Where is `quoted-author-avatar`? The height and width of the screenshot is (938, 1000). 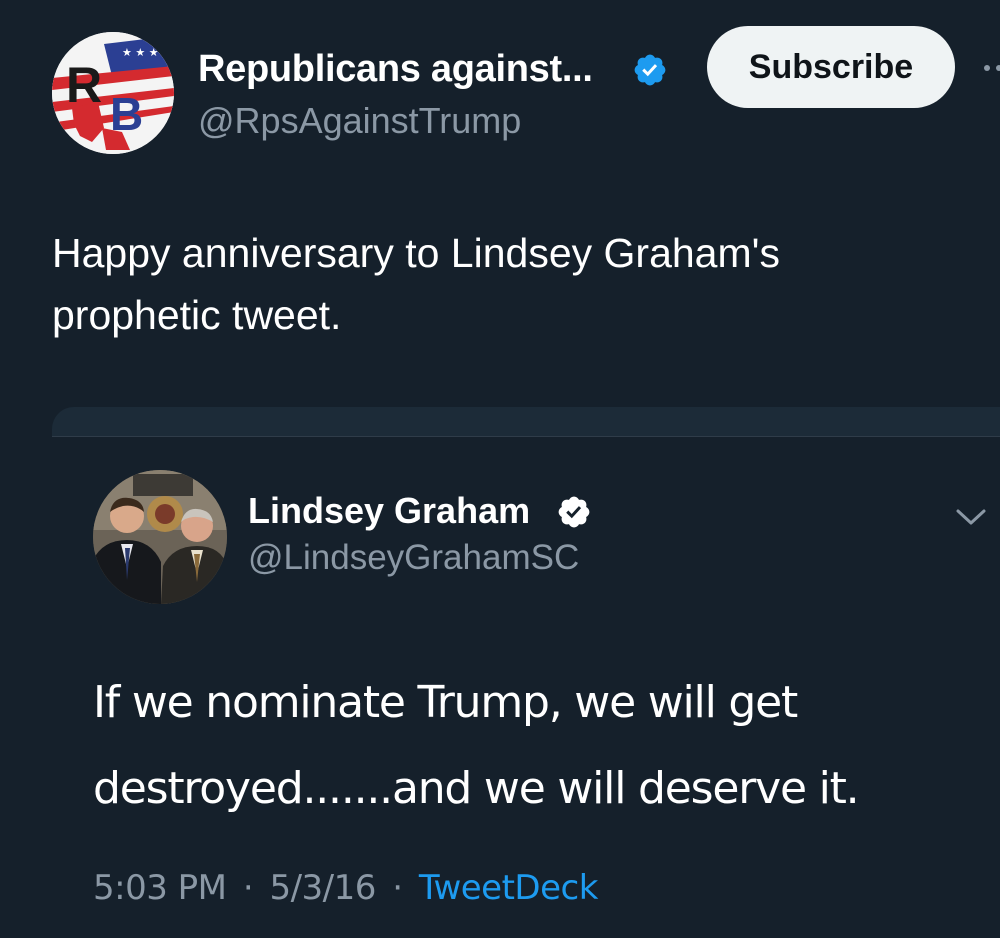 quoted-author-avatar is located at coordinates (160, 537).